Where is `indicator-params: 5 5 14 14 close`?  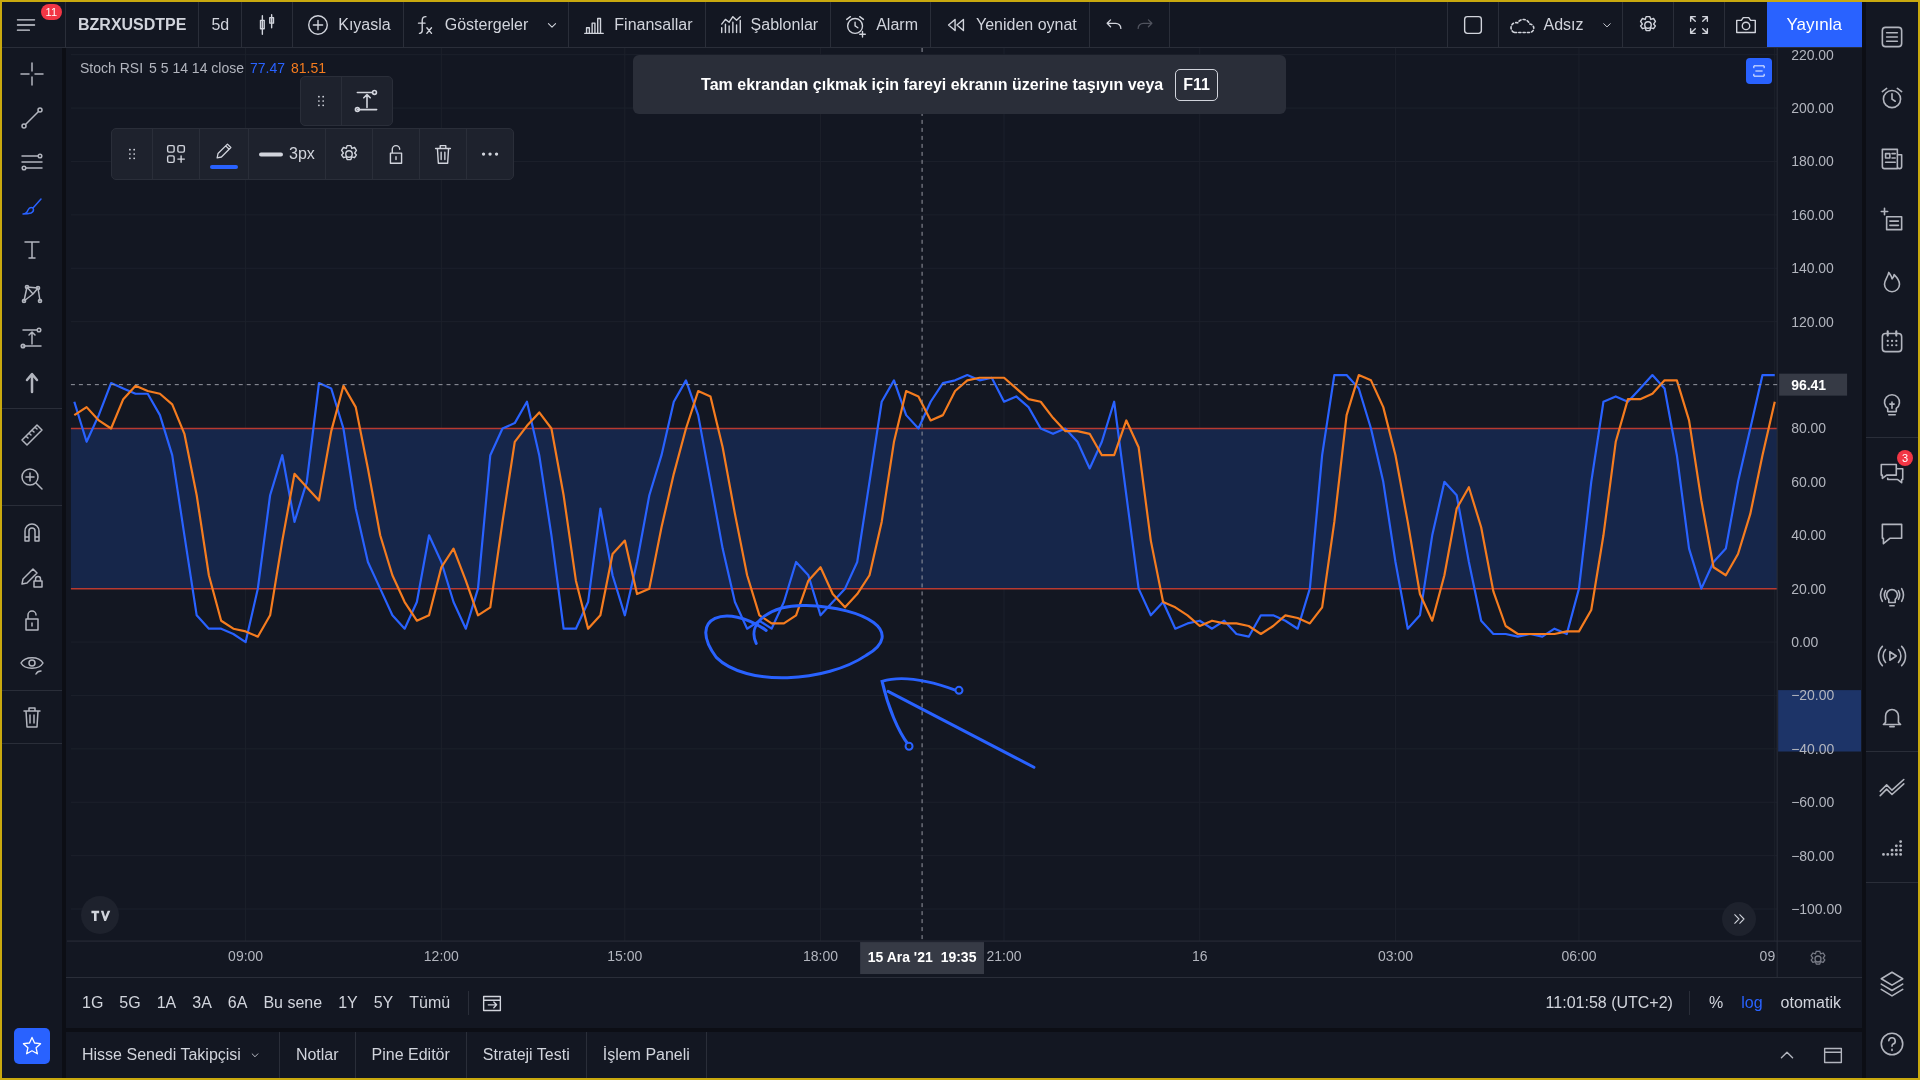 indicator-params: 5 5 14 14 close is located at coordinates (196, 68).